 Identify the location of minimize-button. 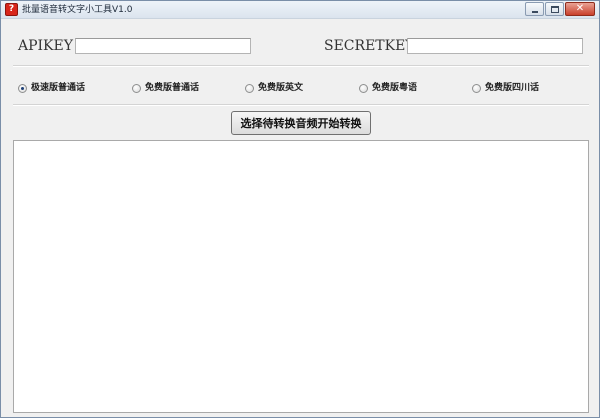
(534, 9).